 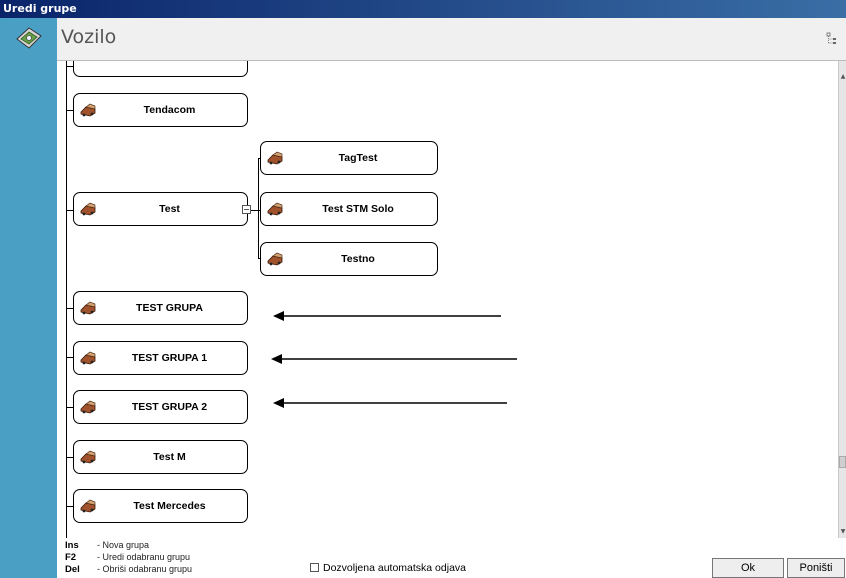 I want to click on tree-node-label: Testno, so click(x=358, y=259).